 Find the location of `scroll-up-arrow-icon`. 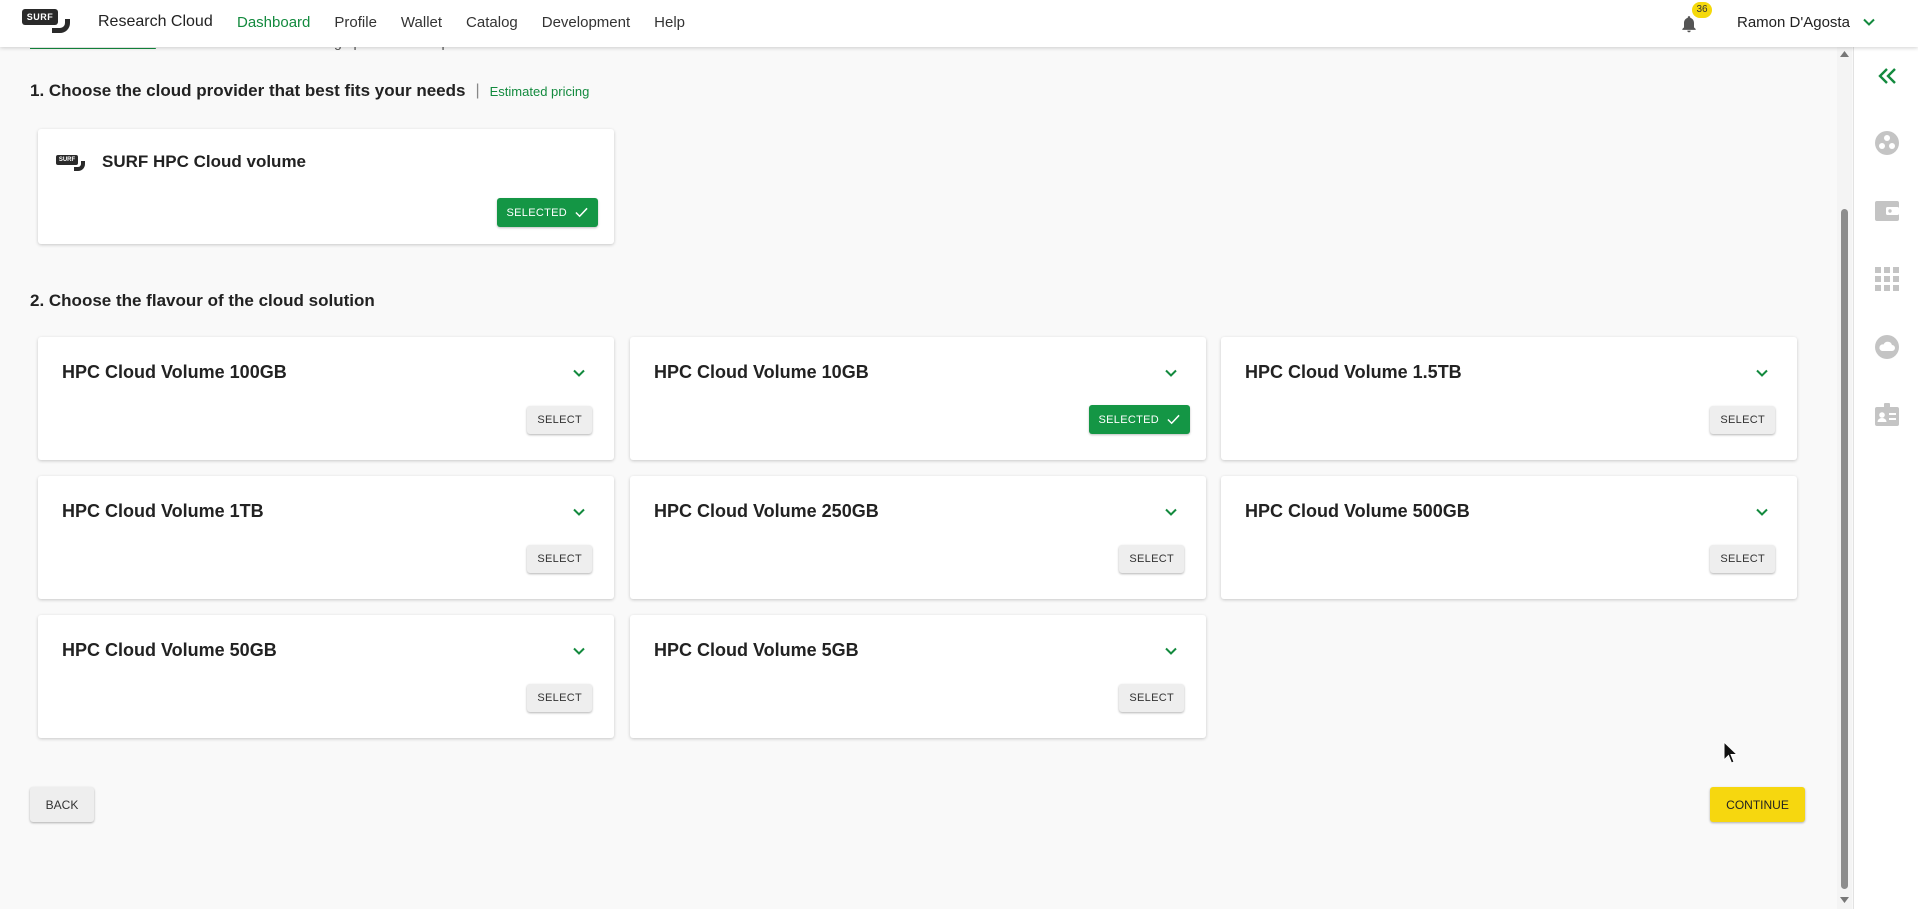

scroll-up-arrow-icon is located at coordinates (1844, 54).